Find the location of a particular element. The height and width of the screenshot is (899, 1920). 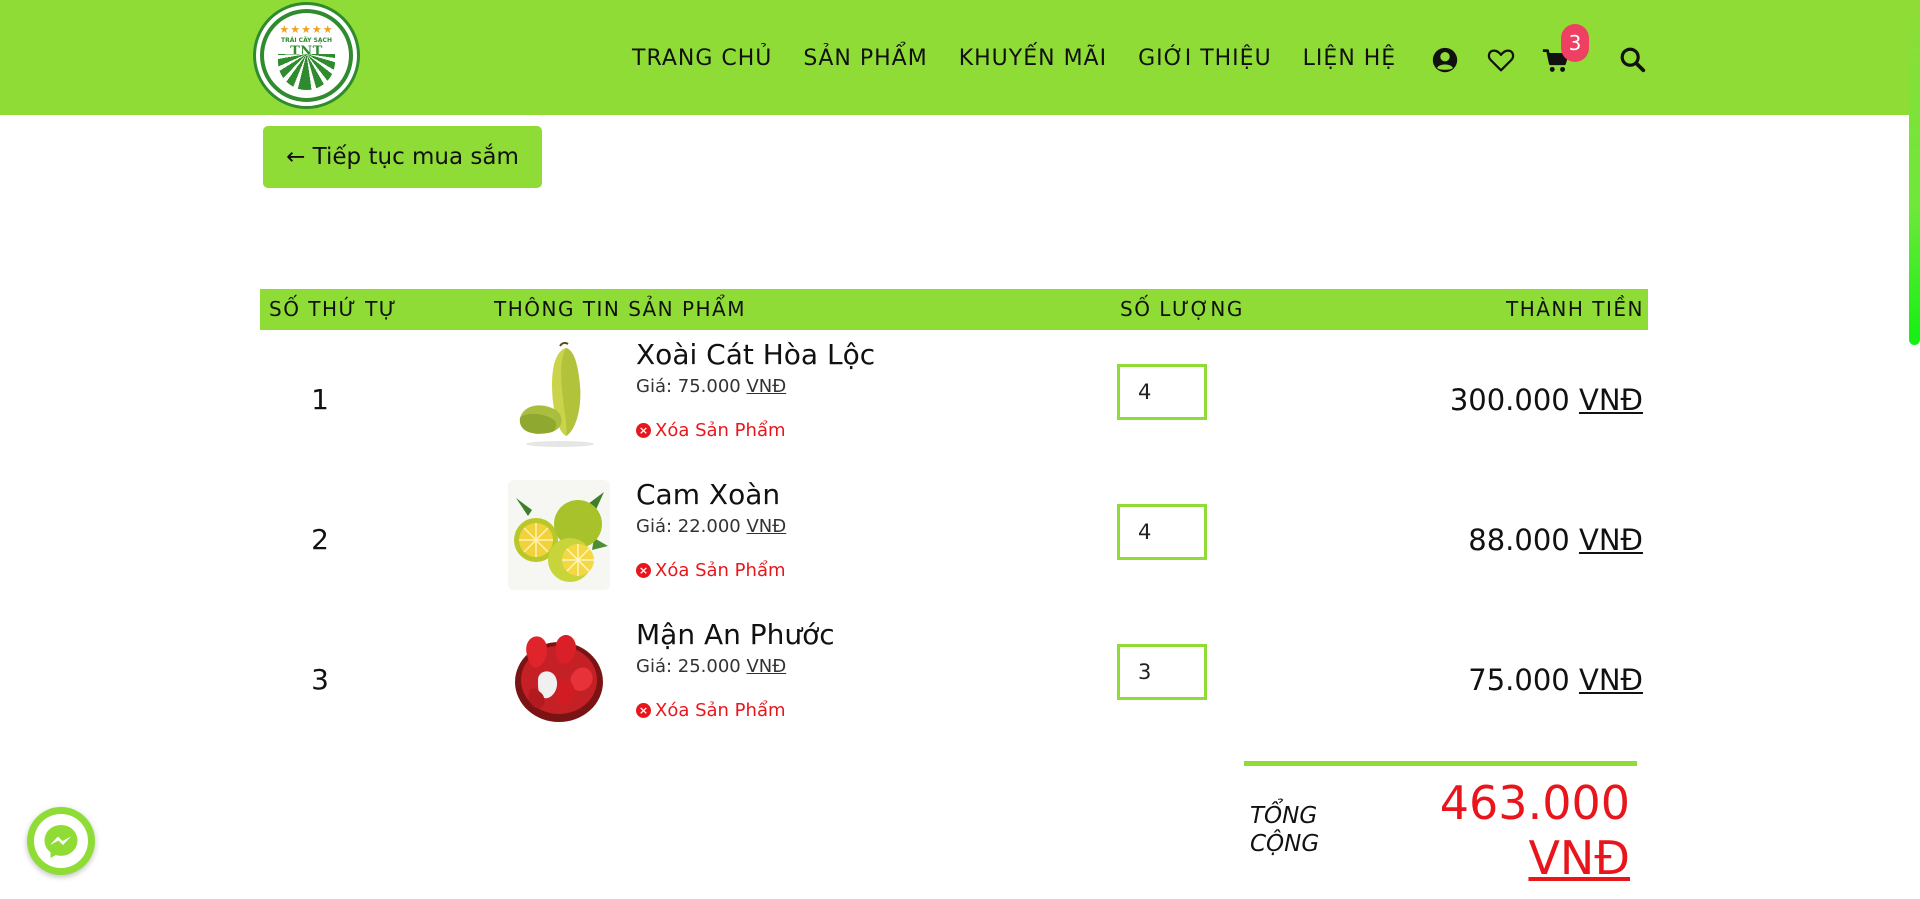

total-value: 463.000 VNĐ is located at coordinates (1534, 830).